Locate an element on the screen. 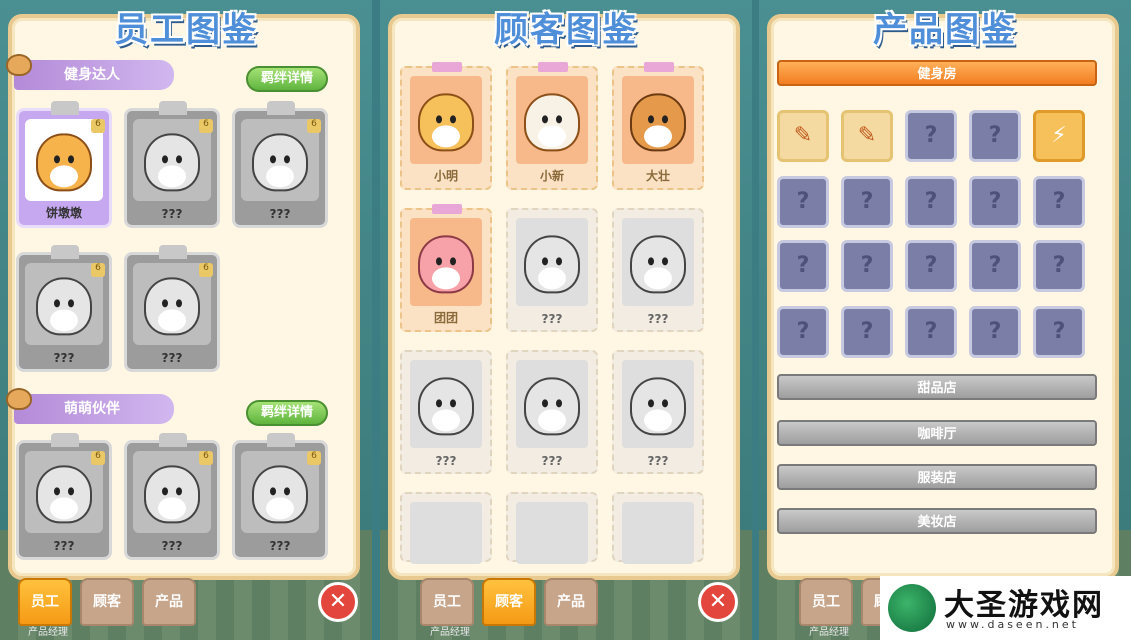 Image resolution: width=1131 pixels, height=640 pixels. customer-card: 小新 is located at coordinates (552, 126).